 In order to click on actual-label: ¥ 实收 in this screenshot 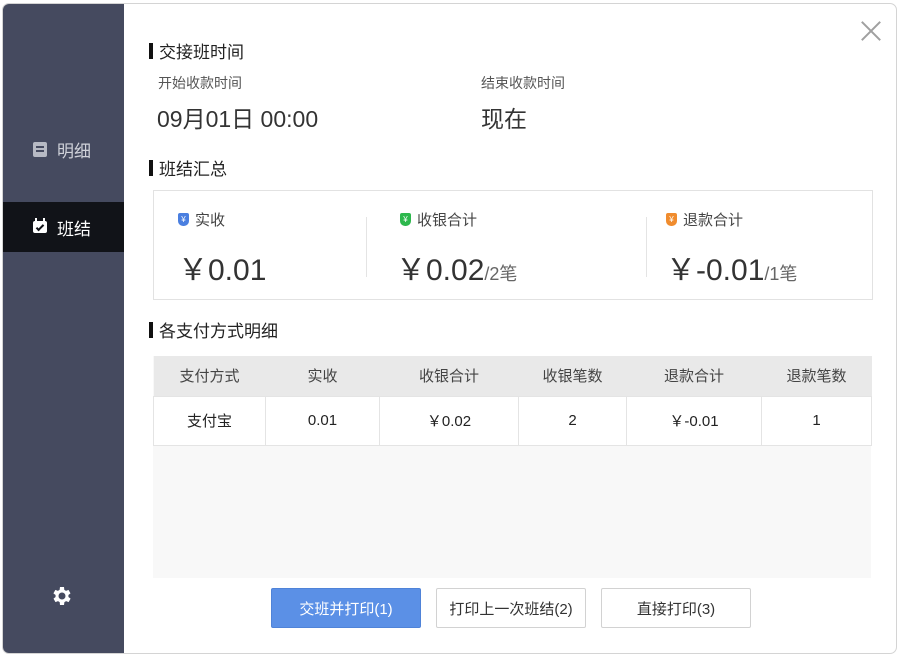, I will do `click(201, 219)`.